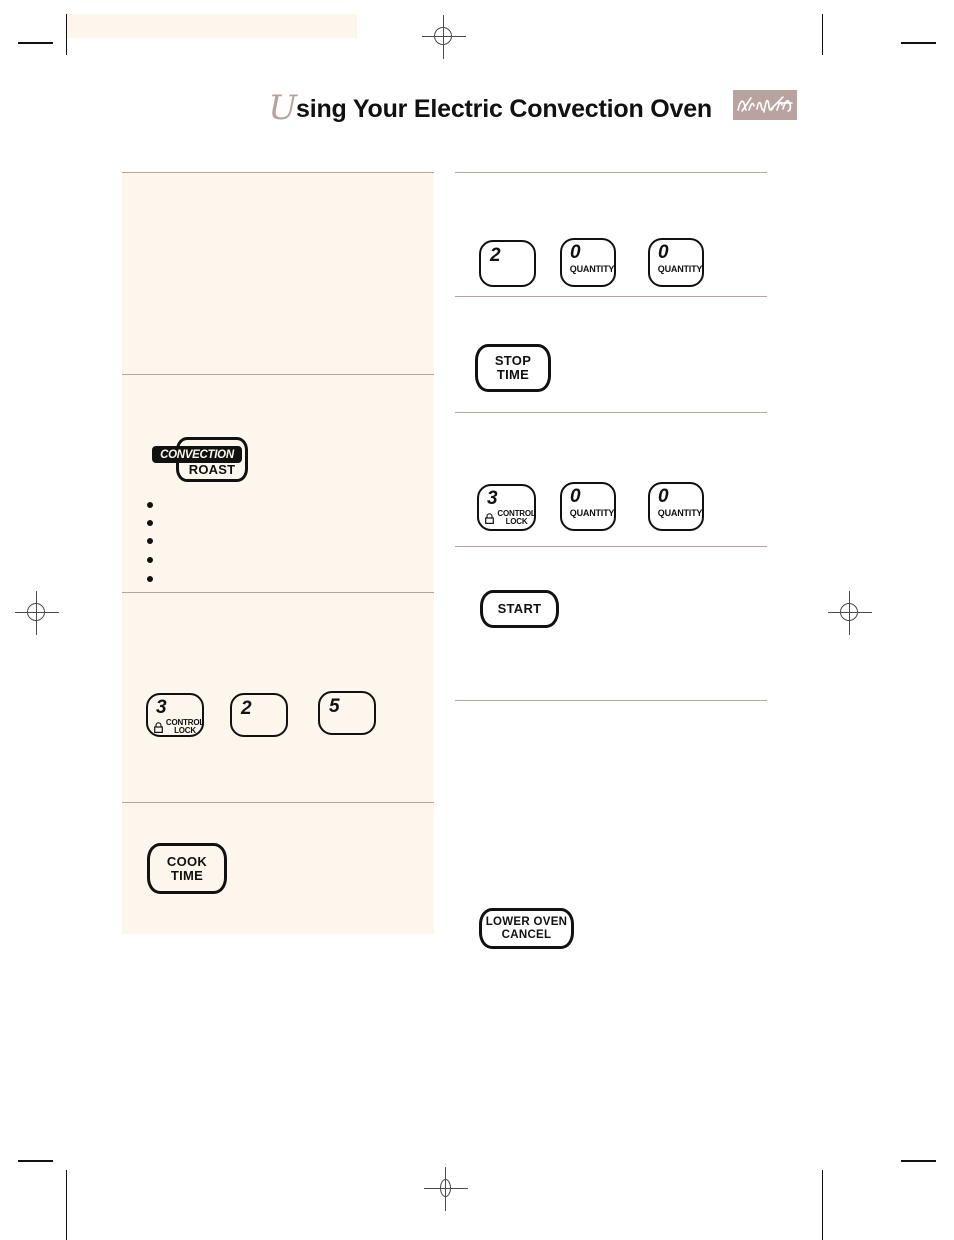 This screenshot has width=954, height=1240. I want to click on lower-oven-cancel-button: LOWER OVEN CANCEL, so click(526, 928).